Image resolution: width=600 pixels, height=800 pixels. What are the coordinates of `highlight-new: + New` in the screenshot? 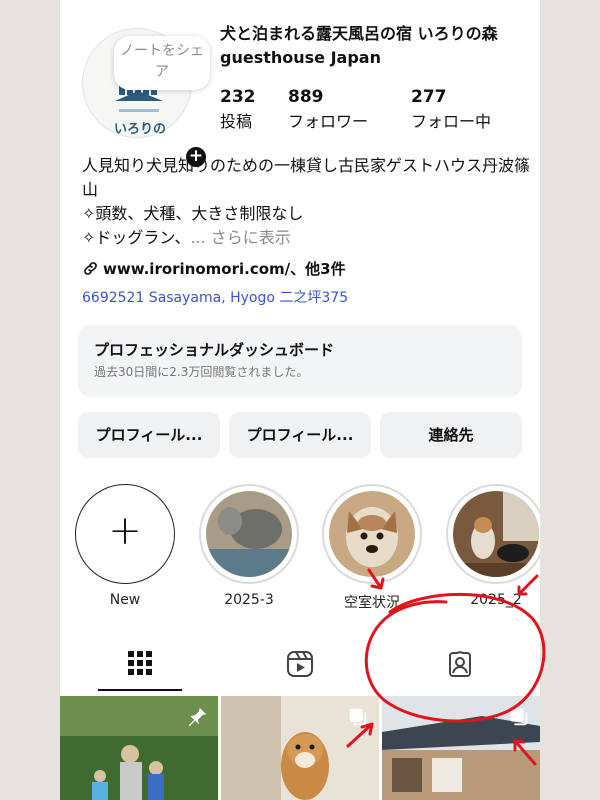 It's located at (125, 546).